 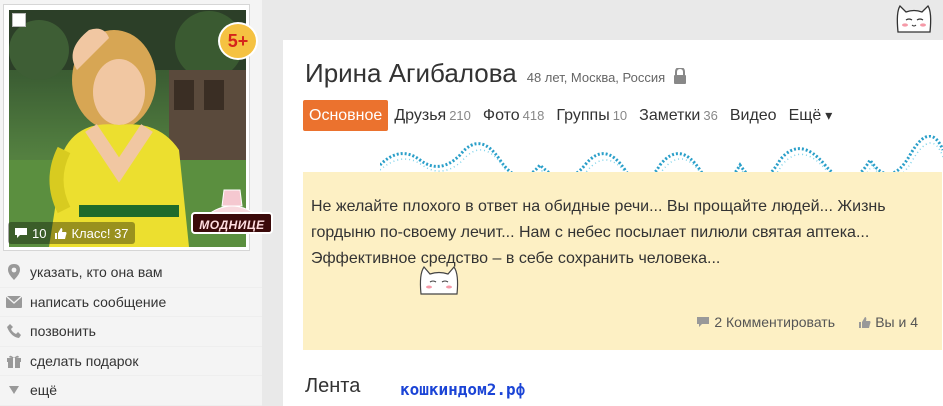 What do you see at coordinates (805, 115) in the screenshot?
I see `tab-label: Ещё` at bounding box center [805, 115].